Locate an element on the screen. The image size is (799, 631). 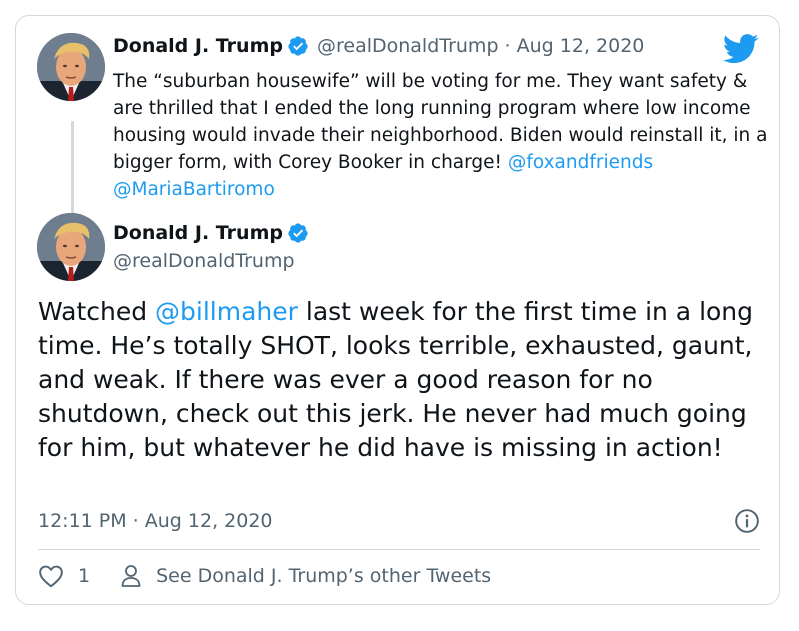
tweet-text-intro: Watched is located at coordinates (97, 311).